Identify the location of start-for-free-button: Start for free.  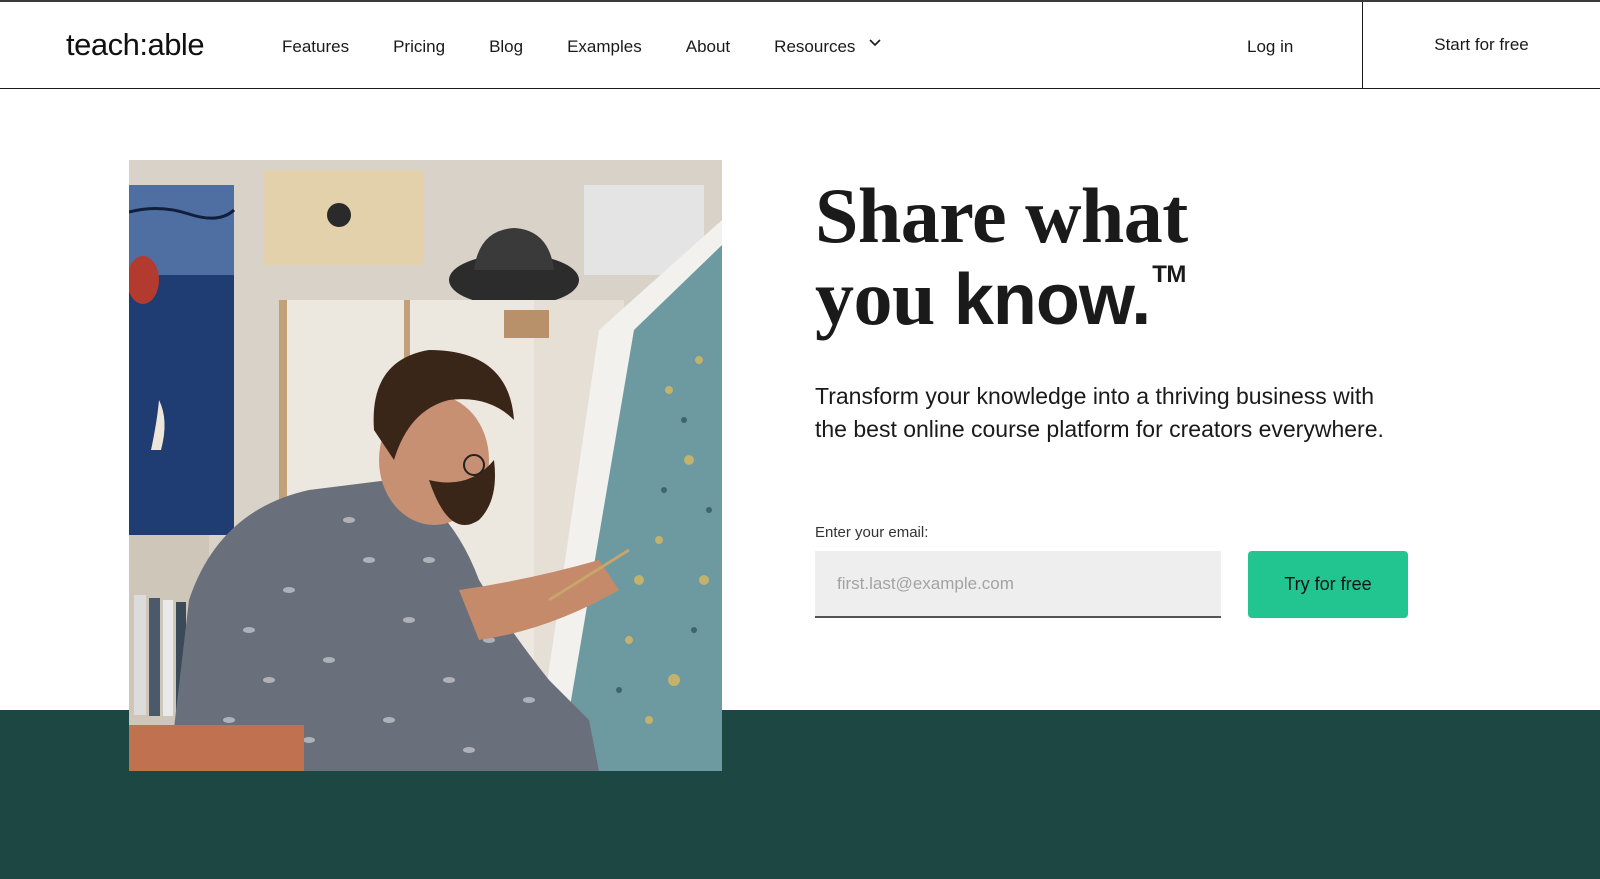
(1481, 45).